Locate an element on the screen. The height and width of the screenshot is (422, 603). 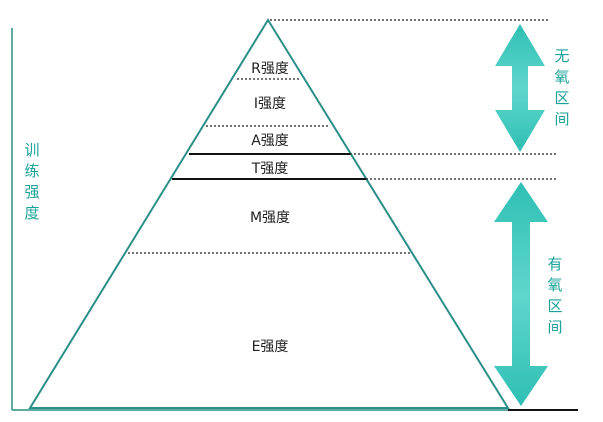
anaerobic-zone-label: 无氧区间 is located at coordinates (562, 87).